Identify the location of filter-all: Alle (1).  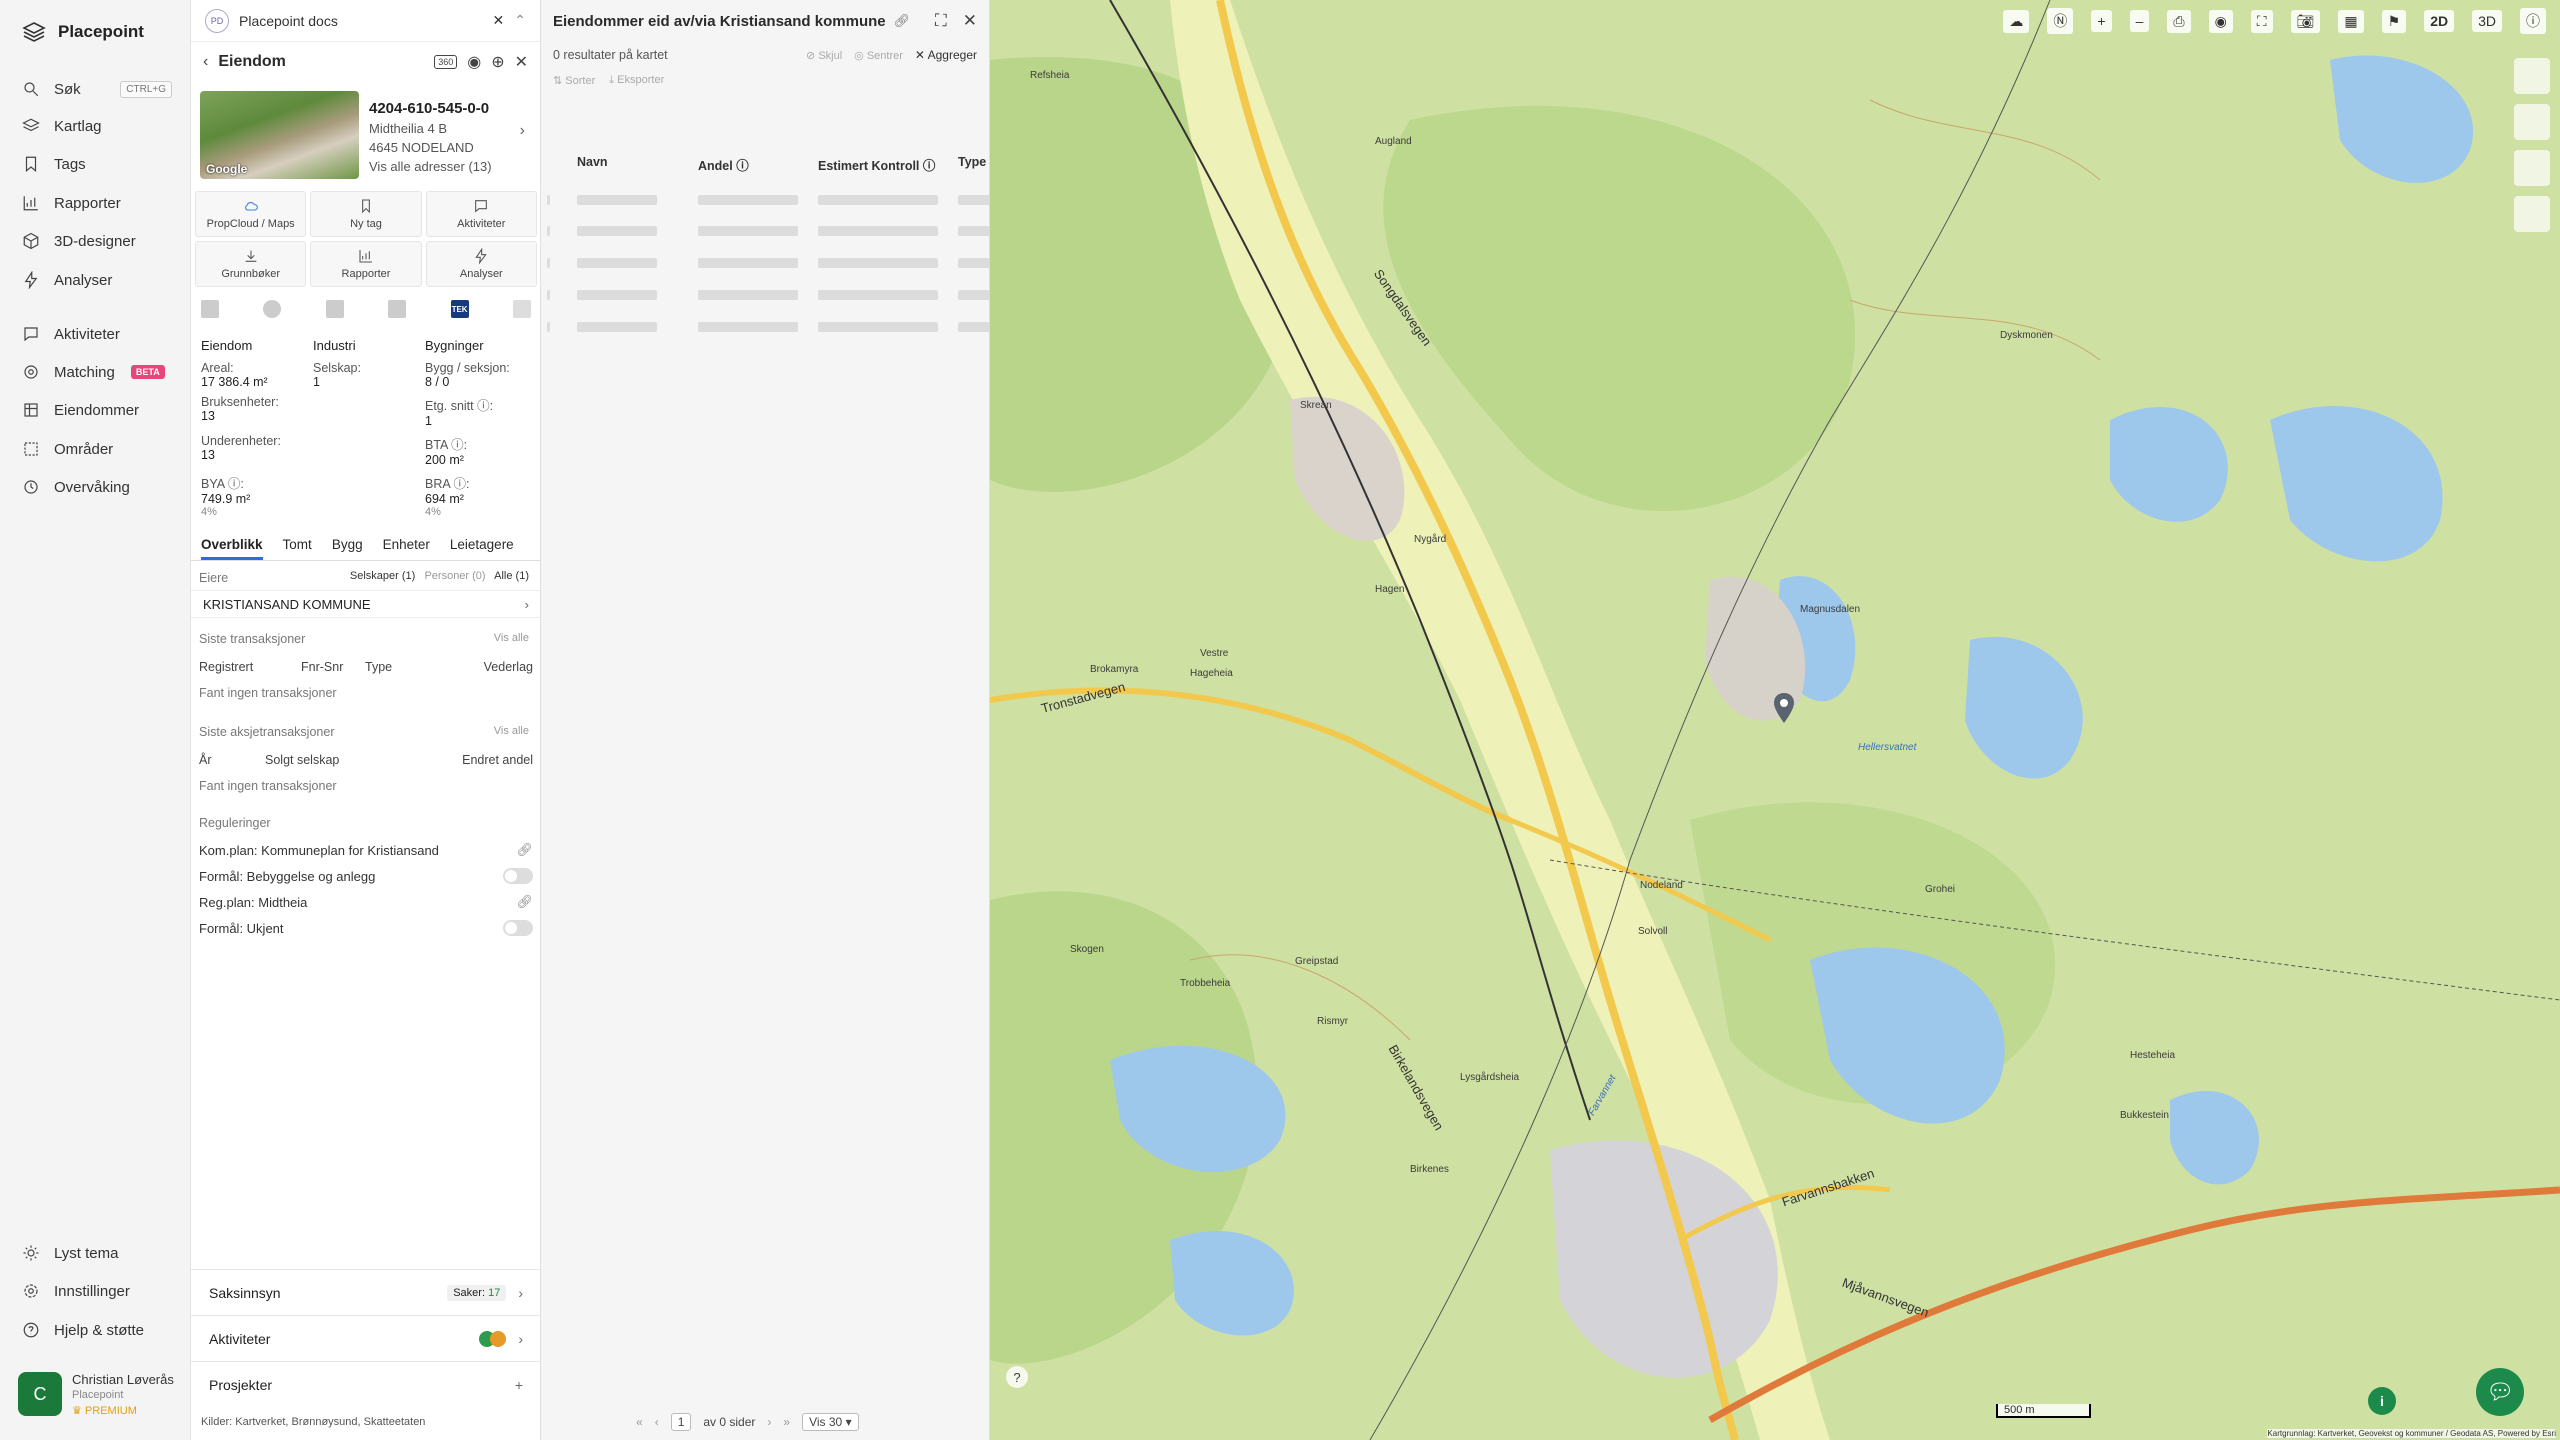
(511, 576).